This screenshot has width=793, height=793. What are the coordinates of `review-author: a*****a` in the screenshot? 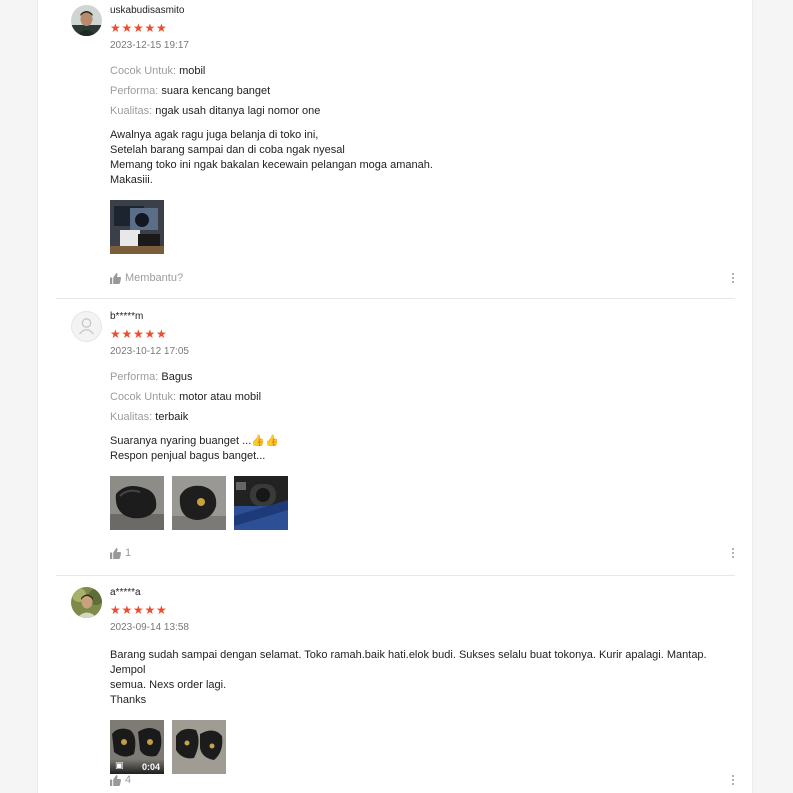 It's located at (125, 592).